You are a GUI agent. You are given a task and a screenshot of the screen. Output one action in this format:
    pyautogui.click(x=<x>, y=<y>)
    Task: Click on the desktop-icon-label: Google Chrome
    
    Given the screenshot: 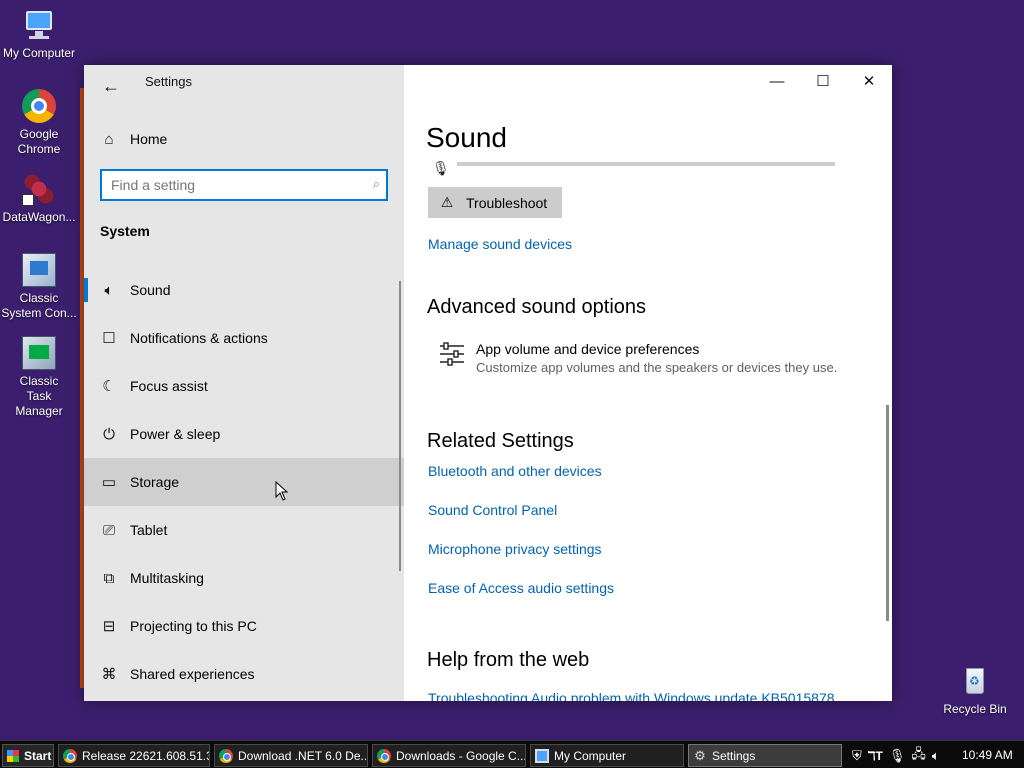 What is the action you would take?
    pyautogui.click(x=39, y=141)
    